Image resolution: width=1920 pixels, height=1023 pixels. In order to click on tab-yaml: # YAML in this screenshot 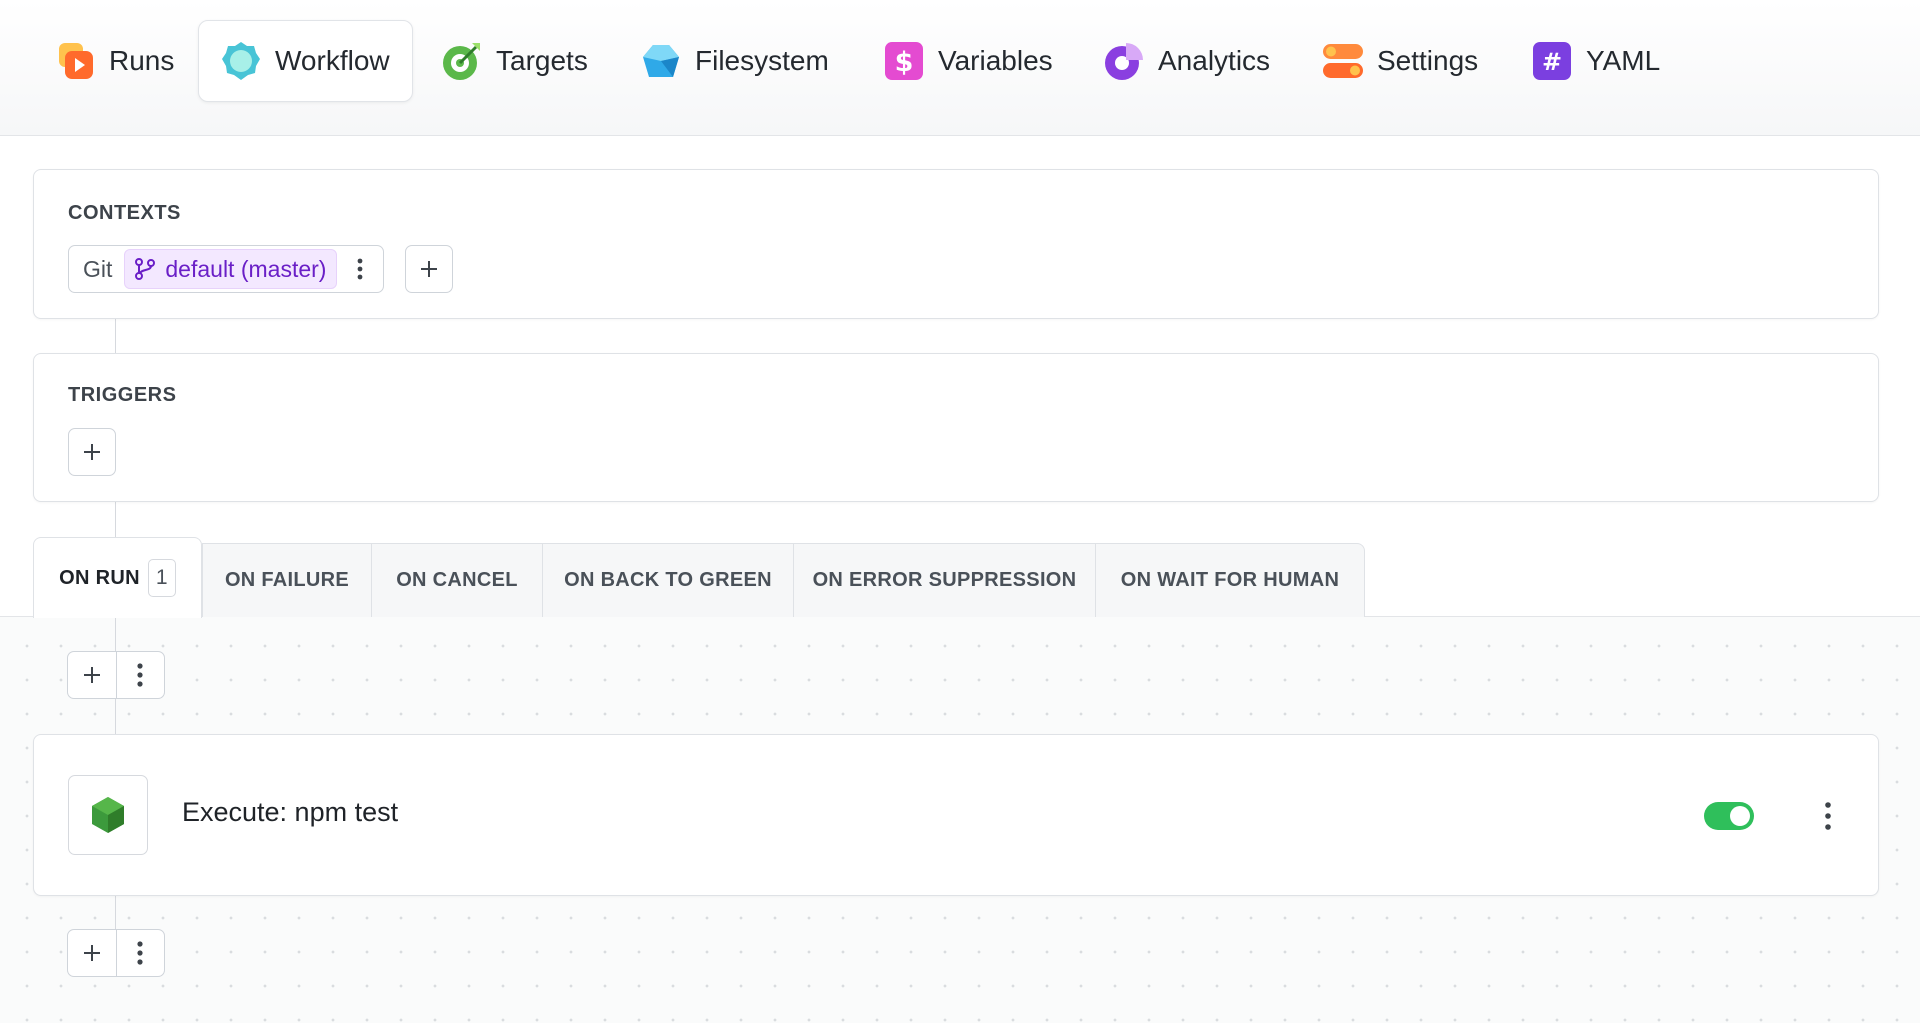, I will do `click(1596, 61)`.